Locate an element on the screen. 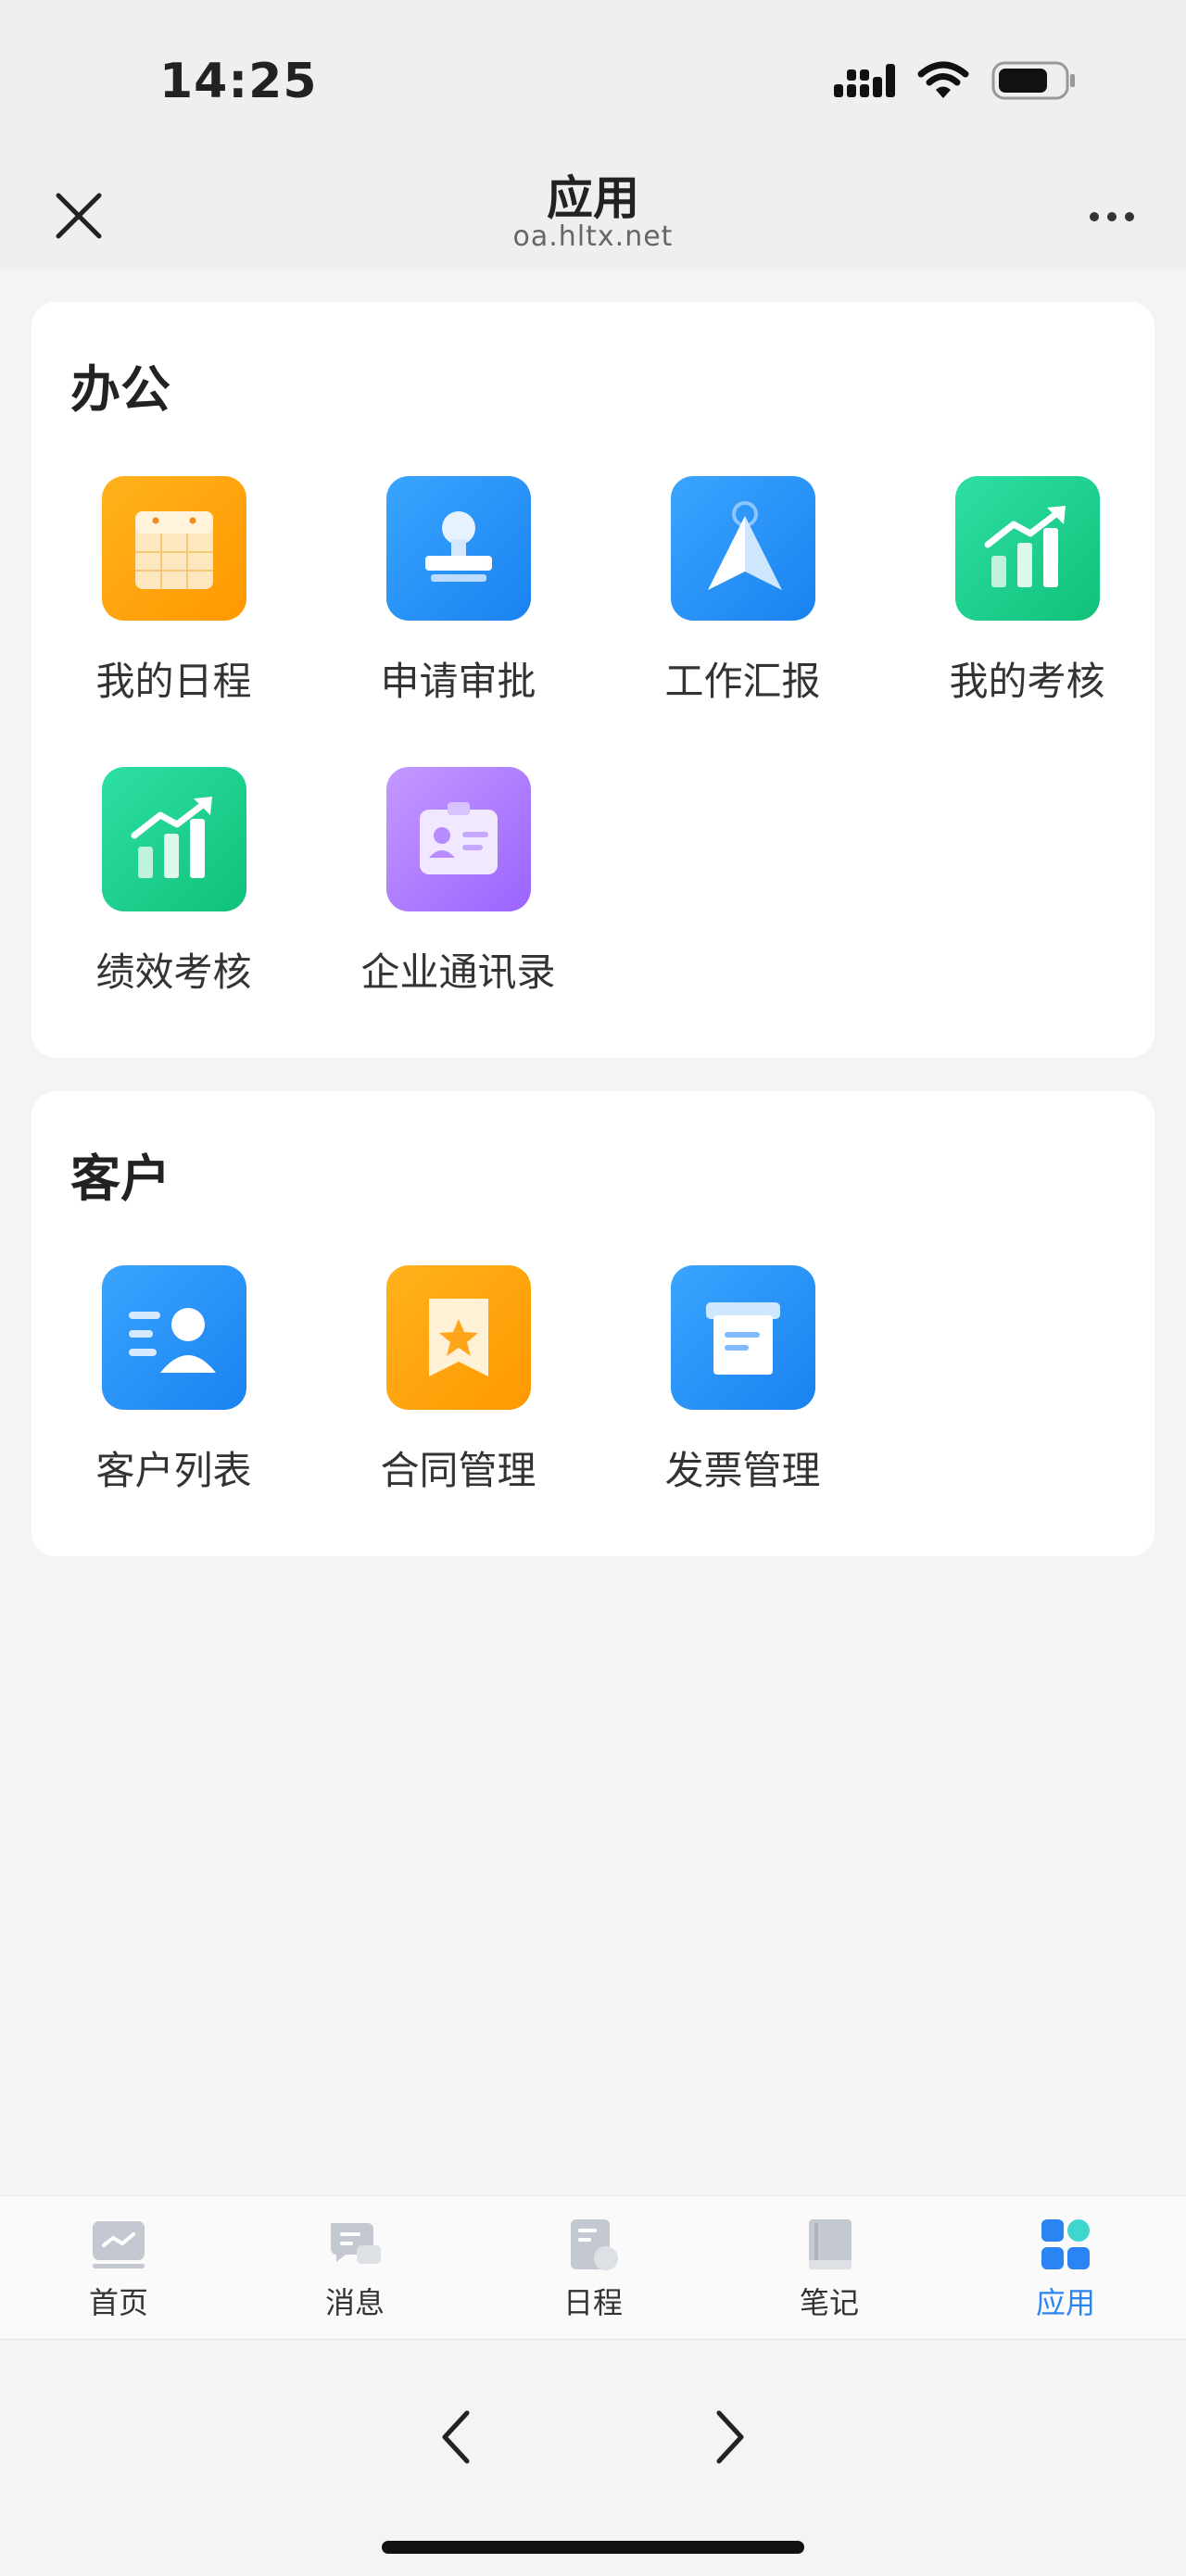  app-label: 我的考核 is located at coordinates (1027, 681).